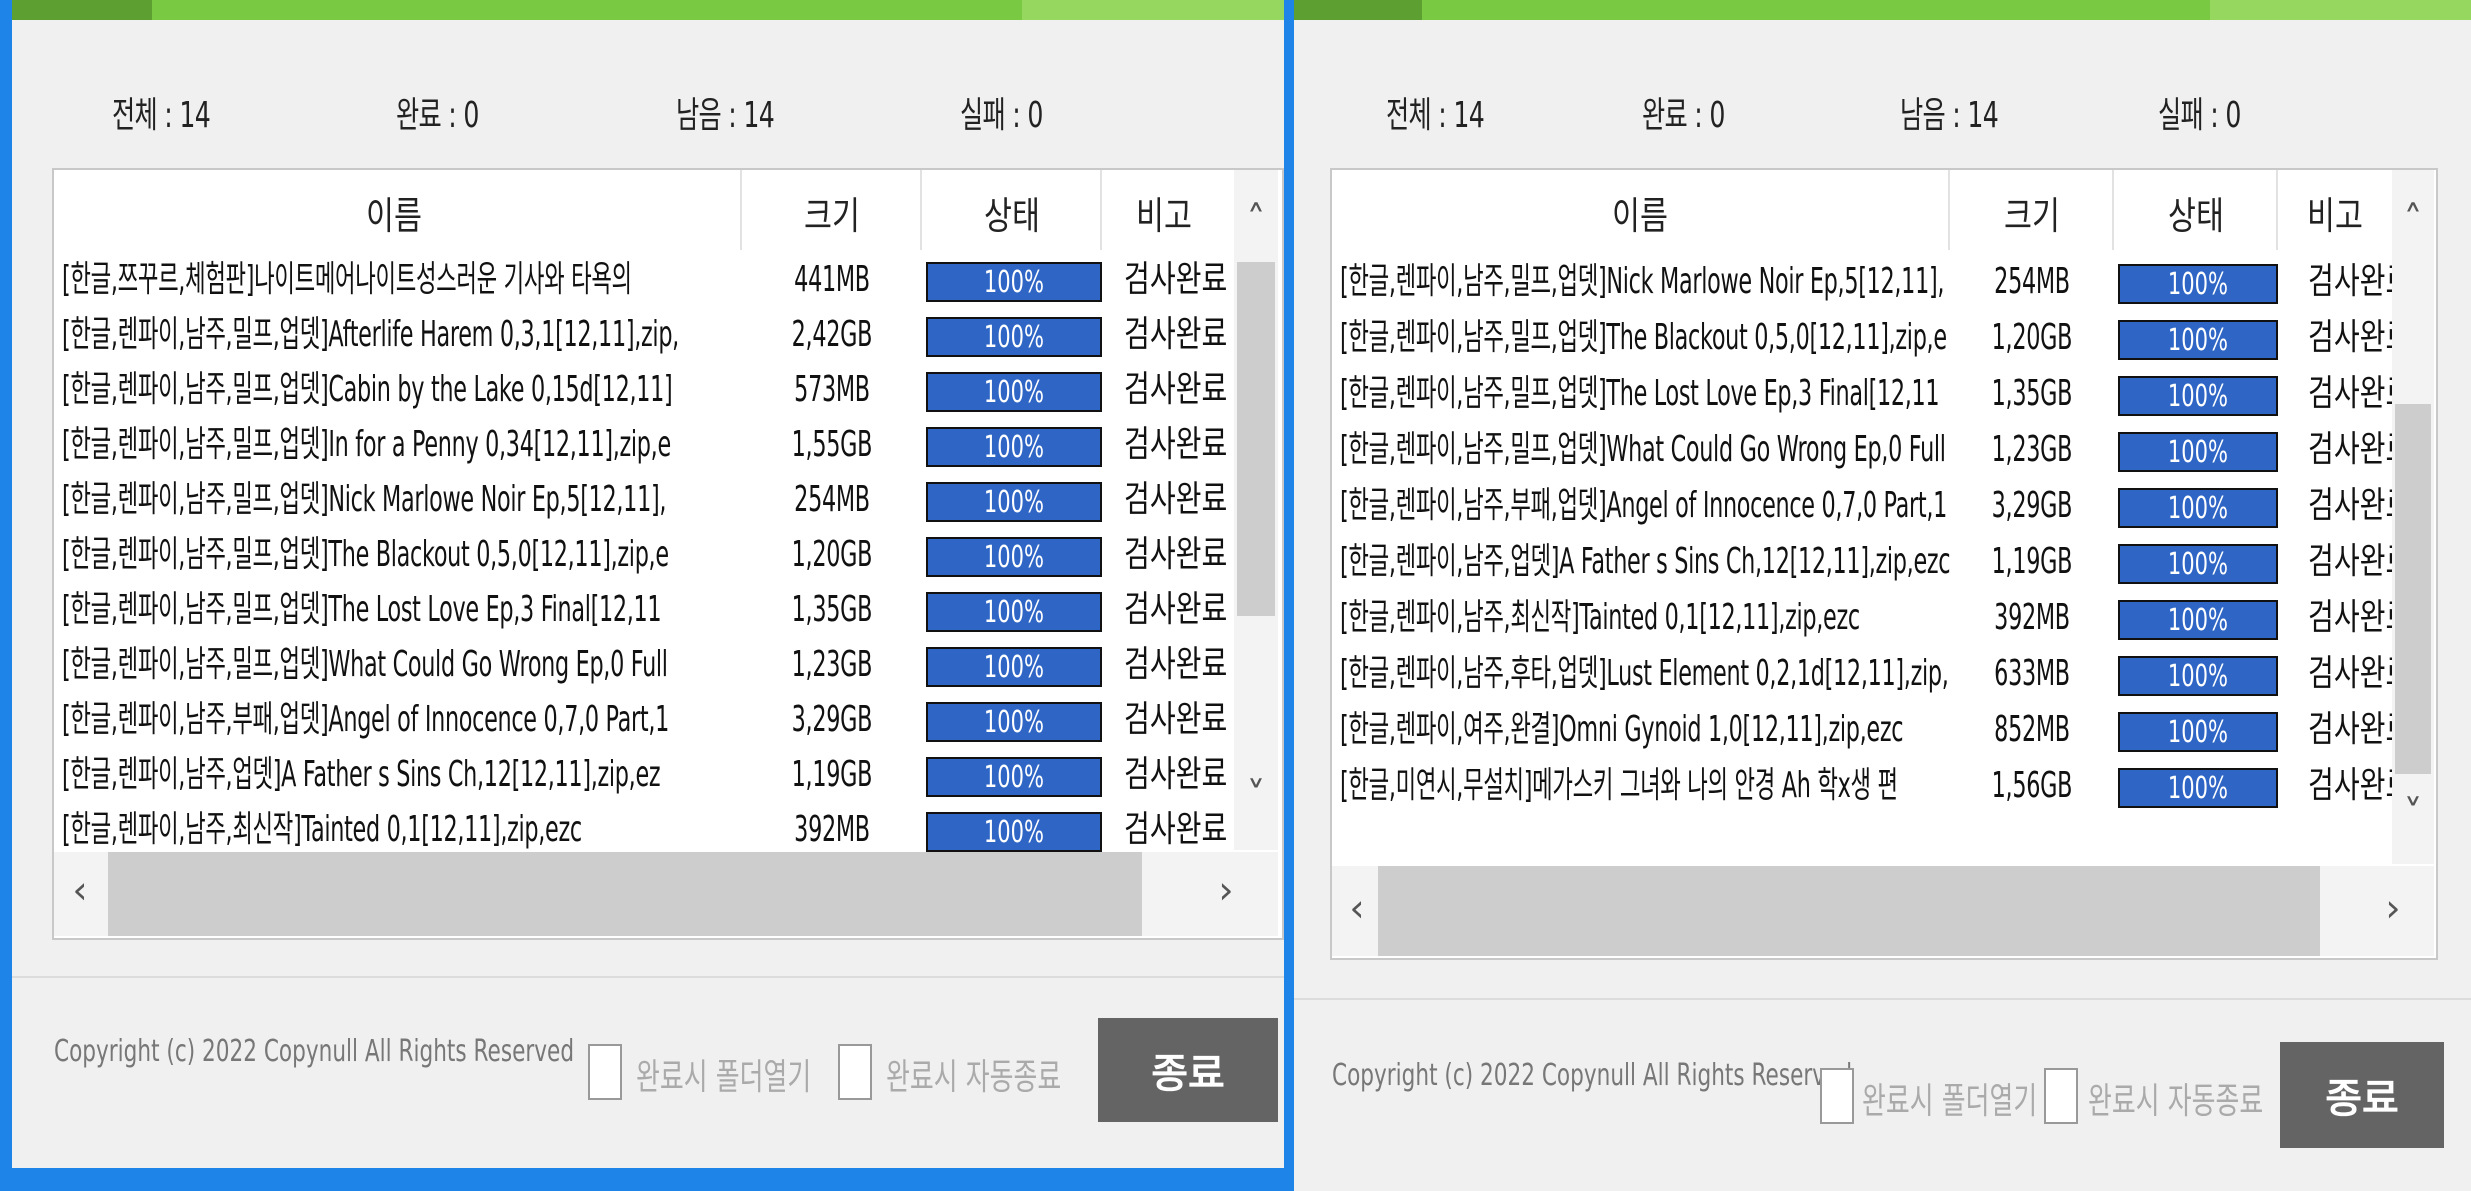 Image resolution: width=2471 pixels, height=1191 pixels. What do you see at coordinates (161, 115) in the screenshot?
I see `stat-total: 전체 : 14` at bounding box center [161, 115].